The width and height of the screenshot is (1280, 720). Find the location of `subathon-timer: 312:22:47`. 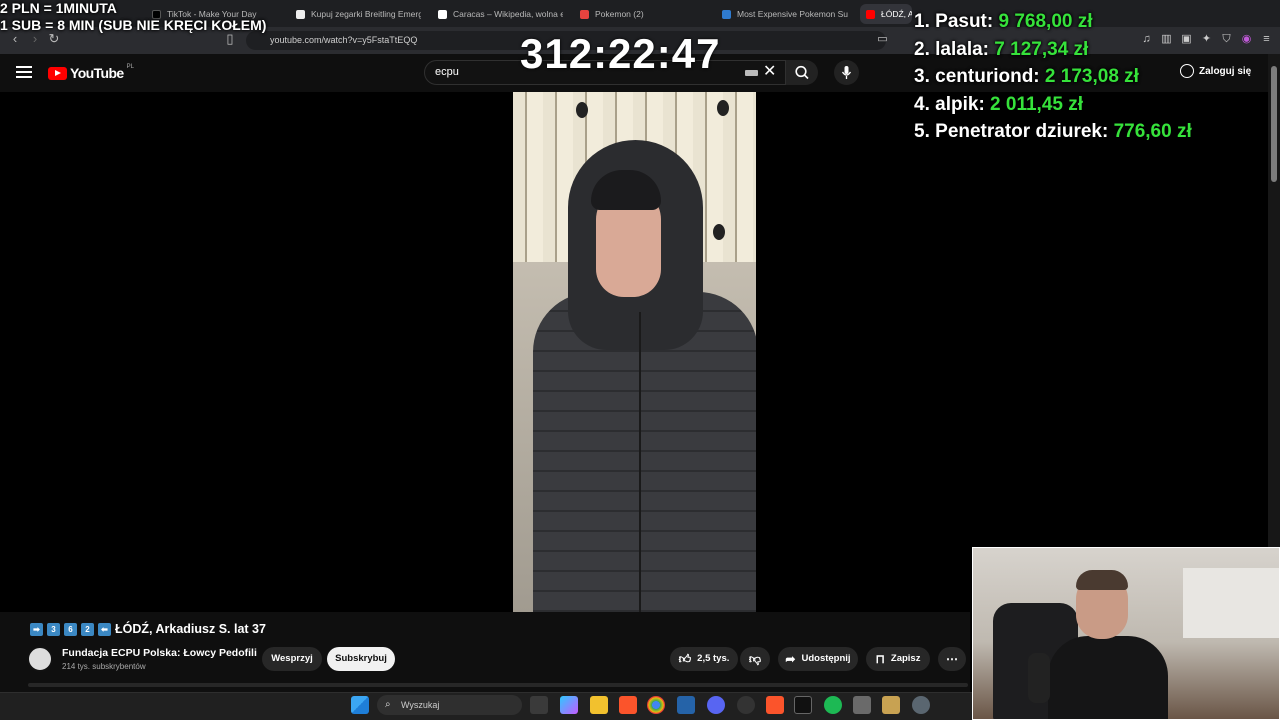

subathon-timer: 312:22:47 is located at coordinates (620, 53).